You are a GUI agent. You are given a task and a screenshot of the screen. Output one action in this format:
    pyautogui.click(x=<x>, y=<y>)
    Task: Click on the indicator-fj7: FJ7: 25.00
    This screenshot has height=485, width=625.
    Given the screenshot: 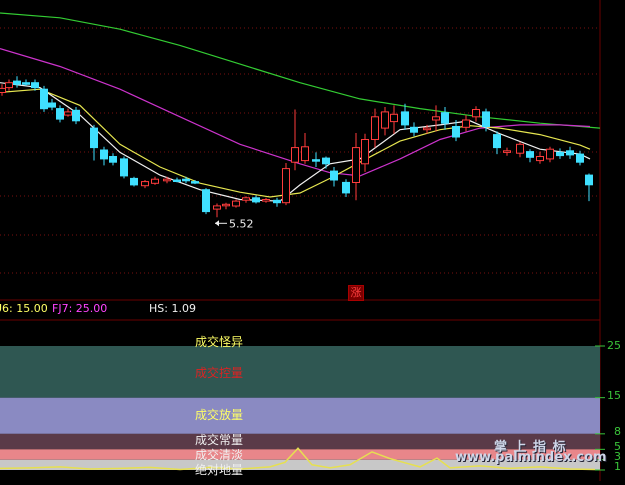 What is the action you would take?
    pyautogui.click(x=80, y=308)
    